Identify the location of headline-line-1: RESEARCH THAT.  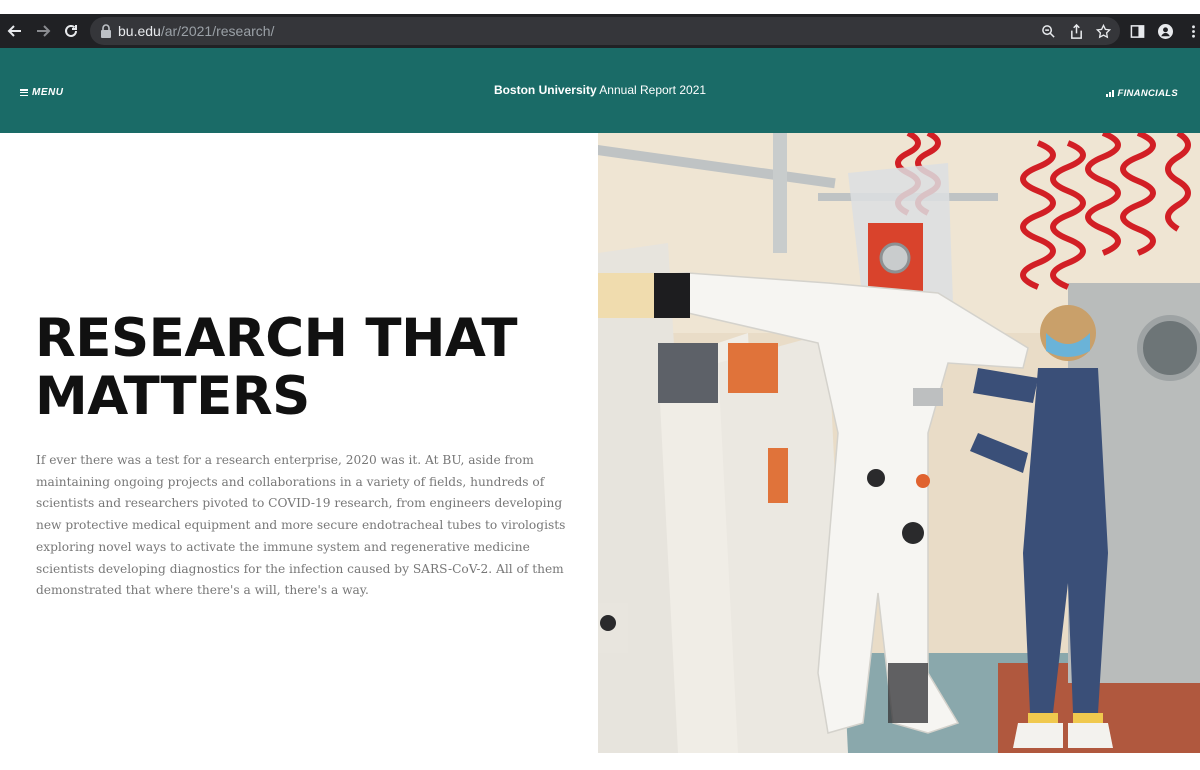
(276, 338).